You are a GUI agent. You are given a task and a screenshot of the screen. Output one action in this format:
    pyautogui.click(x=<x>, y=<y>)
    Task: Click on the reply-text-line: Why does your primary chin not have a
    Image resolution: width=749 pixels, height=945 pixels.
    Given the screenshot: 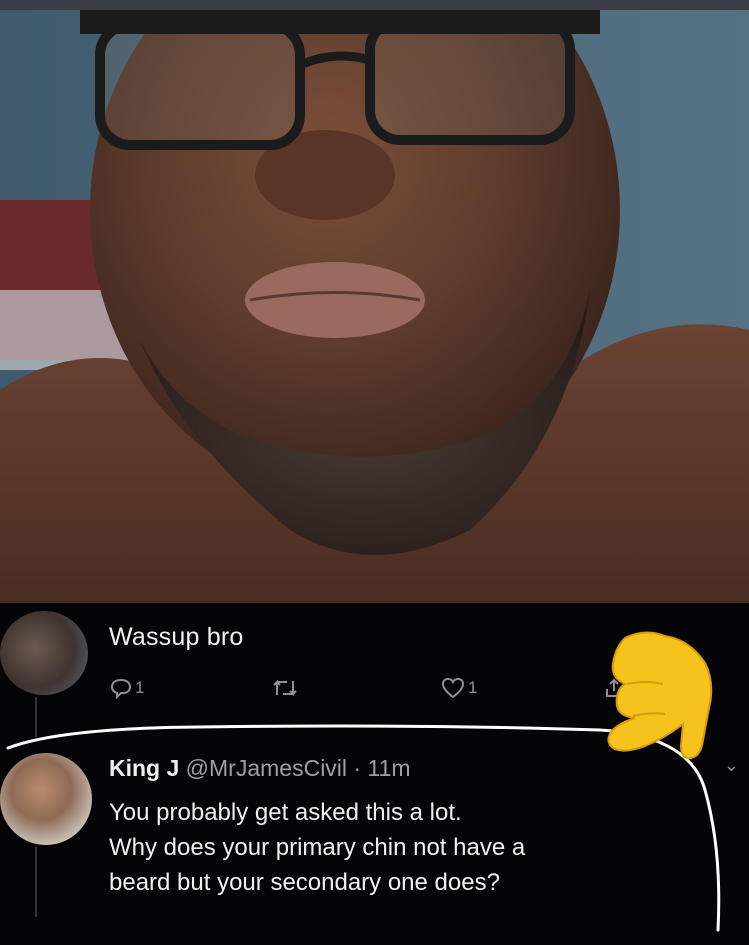 What is the action you would take?
    pyautogui.click(x=317, y=847)
    